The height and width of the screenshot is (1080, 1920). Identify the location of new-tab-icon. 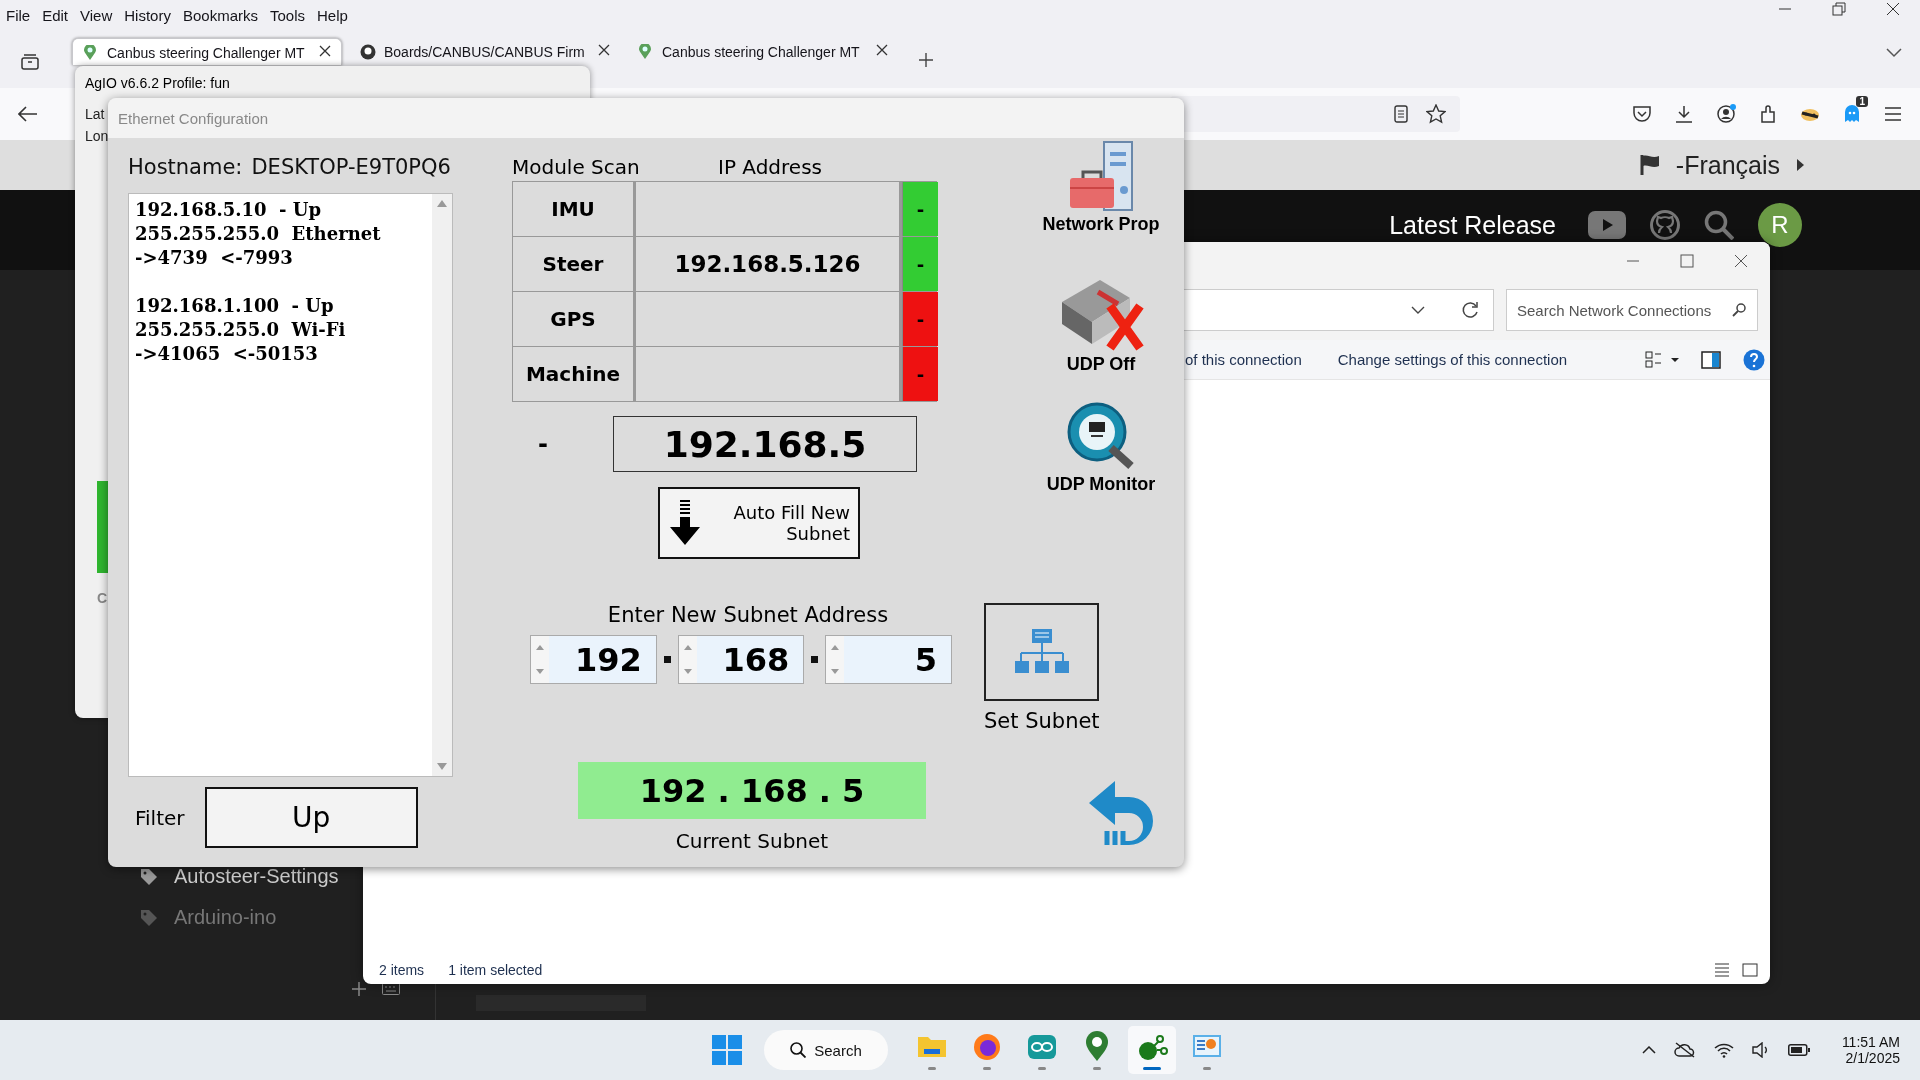
(926, 60).